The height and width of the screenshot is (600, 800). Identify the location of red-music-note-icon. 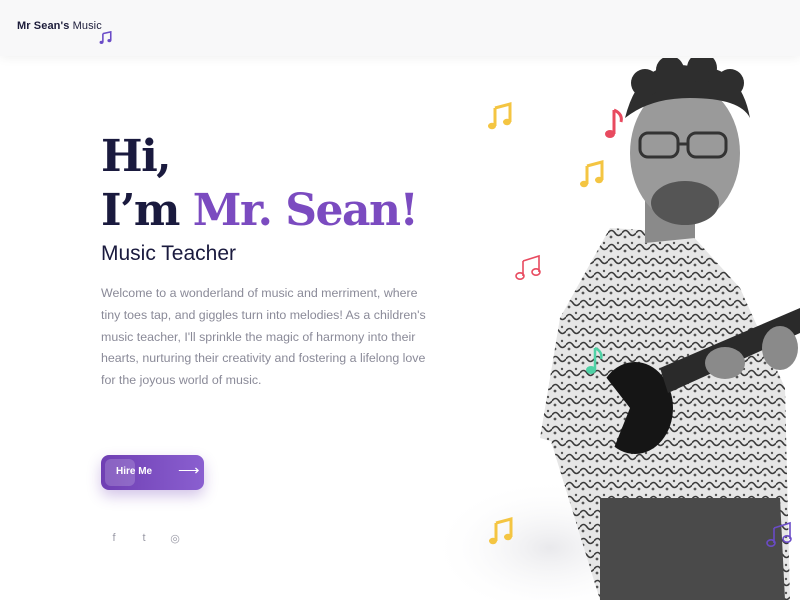
(614, 123).